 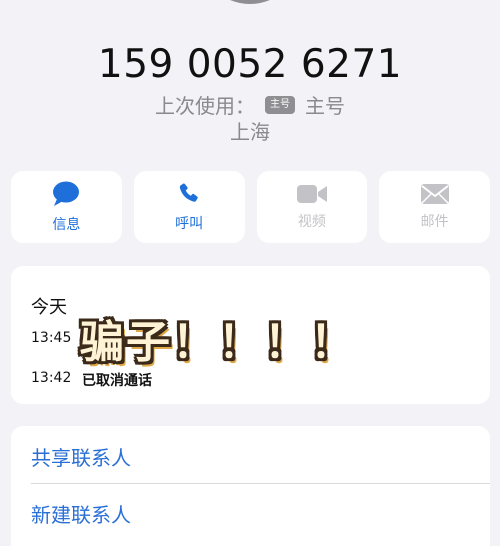 I want to click on video-icon, so click(x=312, y=194).